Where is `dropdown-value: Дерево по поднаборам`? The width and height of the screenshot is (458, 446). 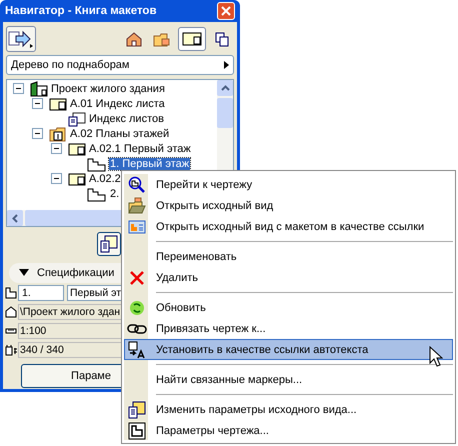 dropdown-value: Дерево по поднаборам is located at coordinates (70, 65).